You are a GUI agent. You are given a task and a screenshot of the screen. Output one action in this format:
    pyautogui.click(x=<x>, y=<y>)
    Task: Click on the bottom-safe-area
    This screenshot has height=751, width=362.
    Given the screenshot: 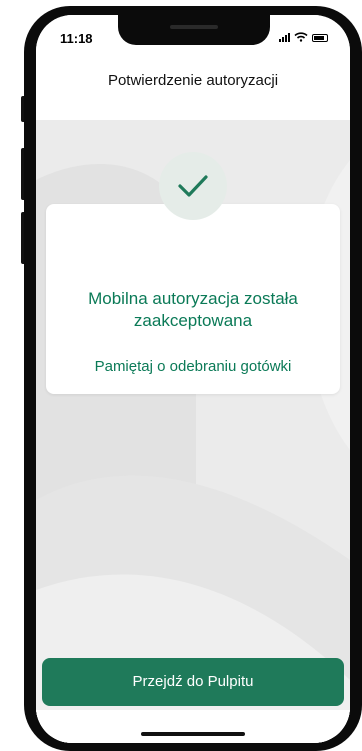 What is the action you would take?
    pyautogui.click(x=193, y=726)
    